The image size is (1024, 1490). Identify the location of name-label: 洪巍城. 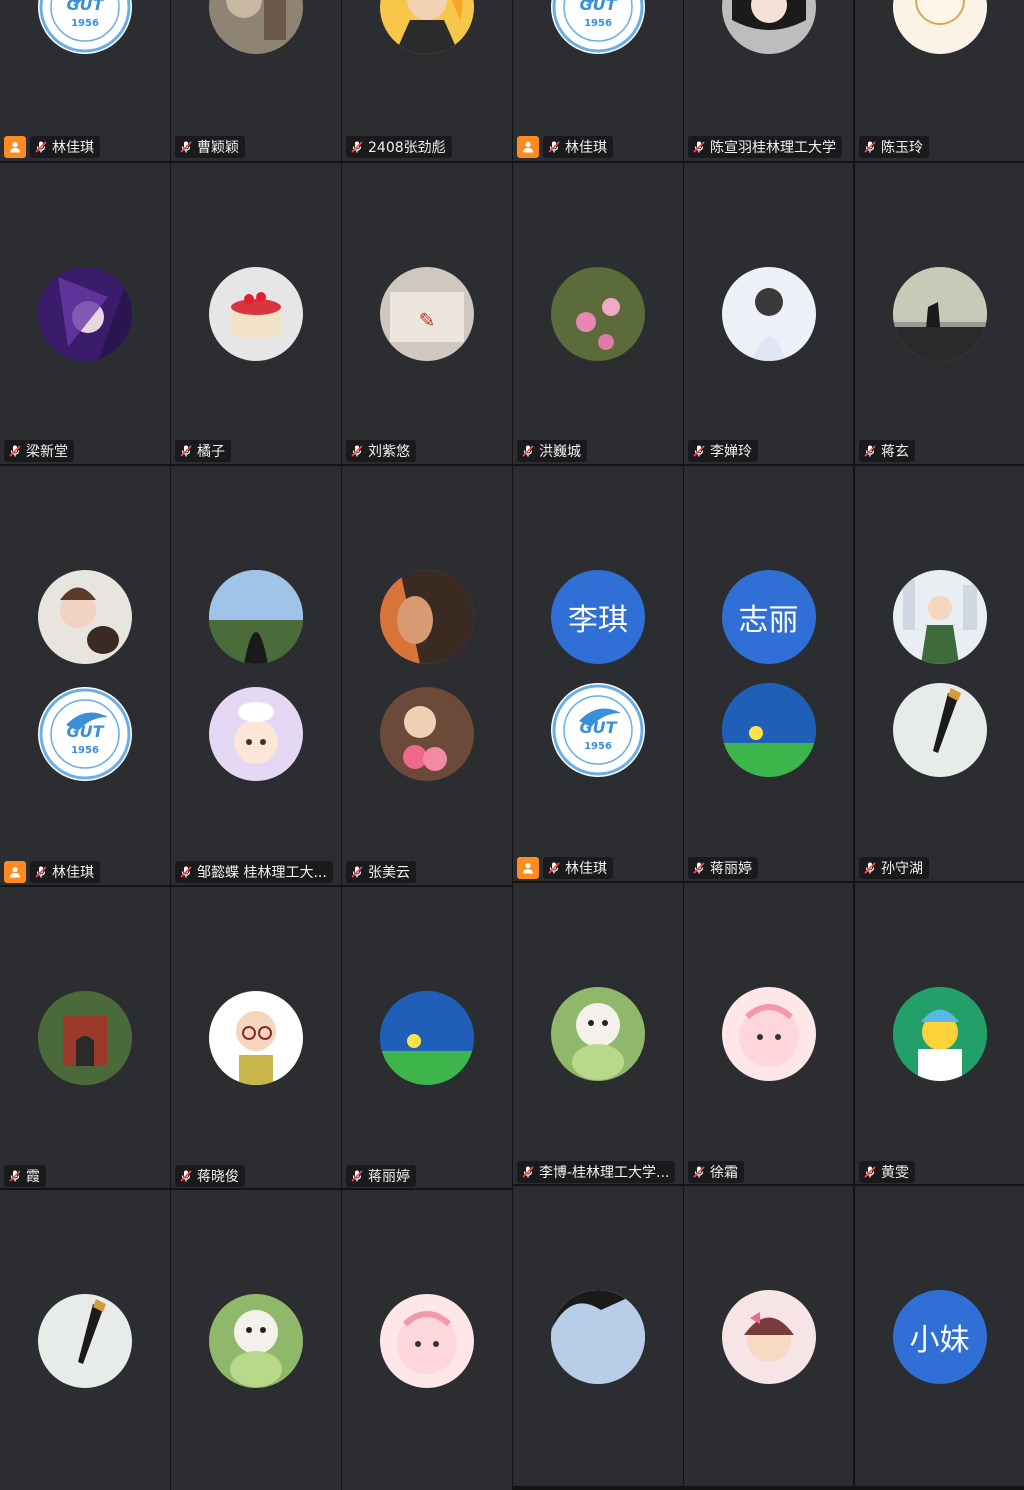
(552, 451).